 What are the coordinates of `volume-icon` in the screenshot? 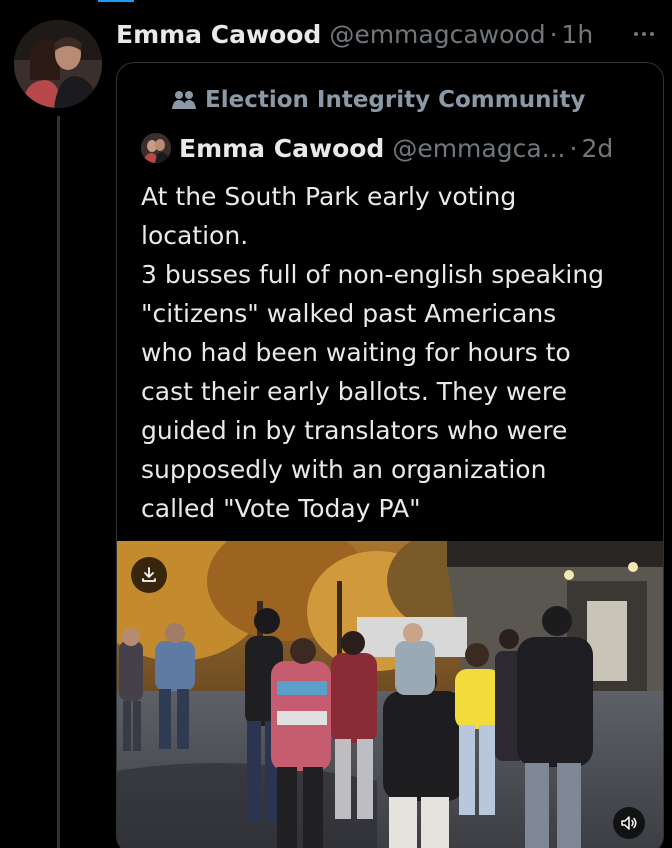 It's located at (629, 823).